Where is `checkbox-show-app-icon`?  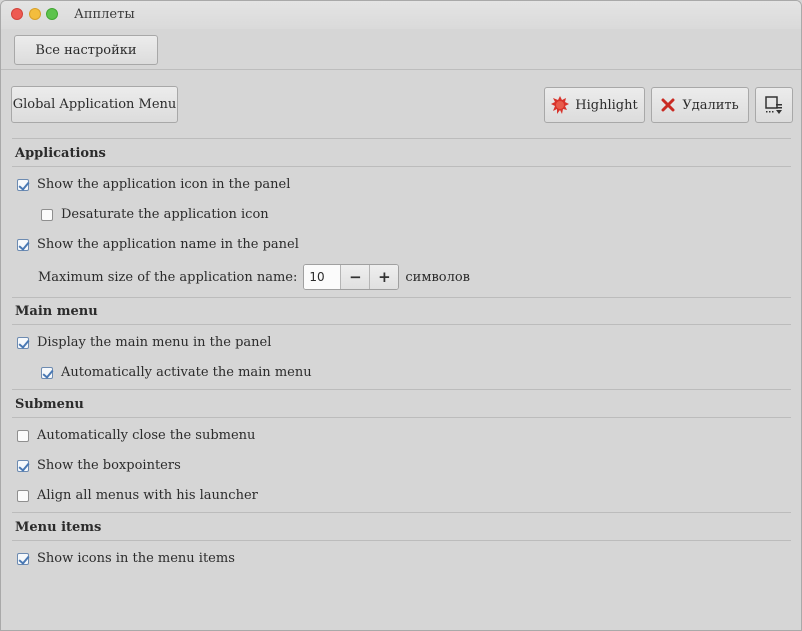
checkbox-show-app-icon is located at coordinates (23, 184).